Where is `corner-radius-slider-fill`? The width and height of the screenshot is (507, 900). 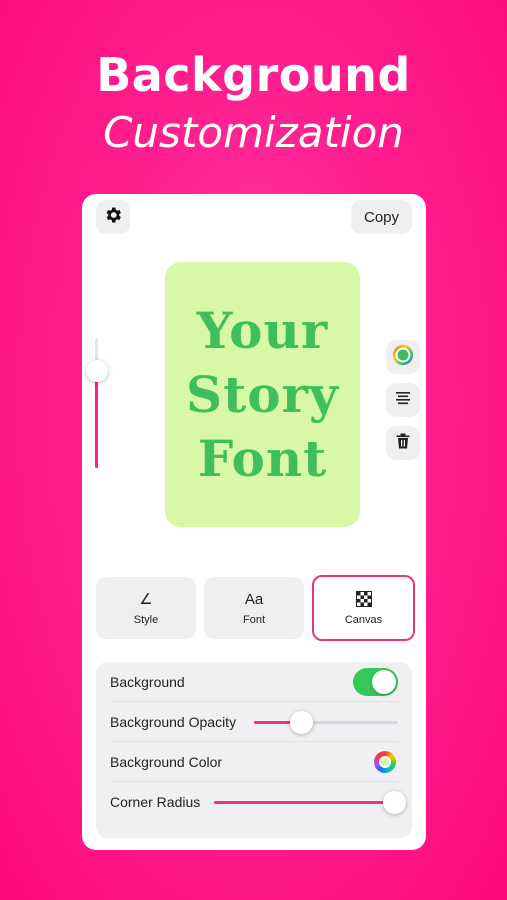
corner-radius-slider-fill is located at coordinates (304, 802).